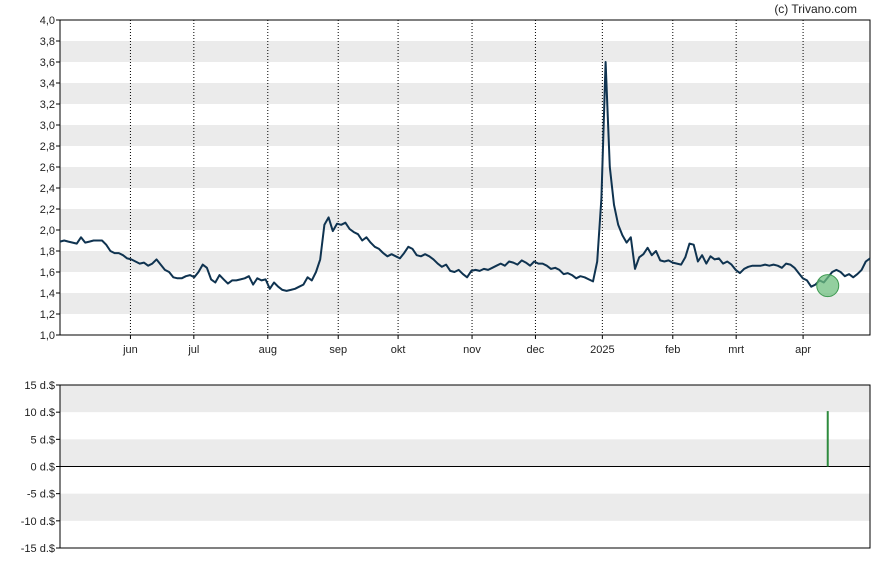 The height and width of the screenshot is (565, 888). What do you see at coordinates (338, 350) in the screenshot?
I see `x-tick-label: sep` at bounding box center [338, 350].